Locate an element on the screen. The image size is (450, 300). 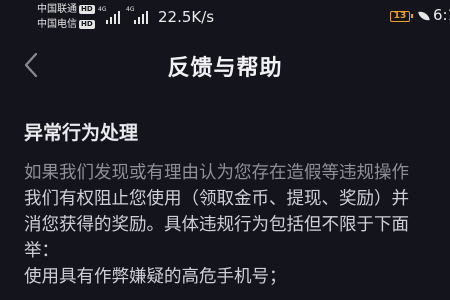
clock: 6:1 is located at coordinates (441, 15).